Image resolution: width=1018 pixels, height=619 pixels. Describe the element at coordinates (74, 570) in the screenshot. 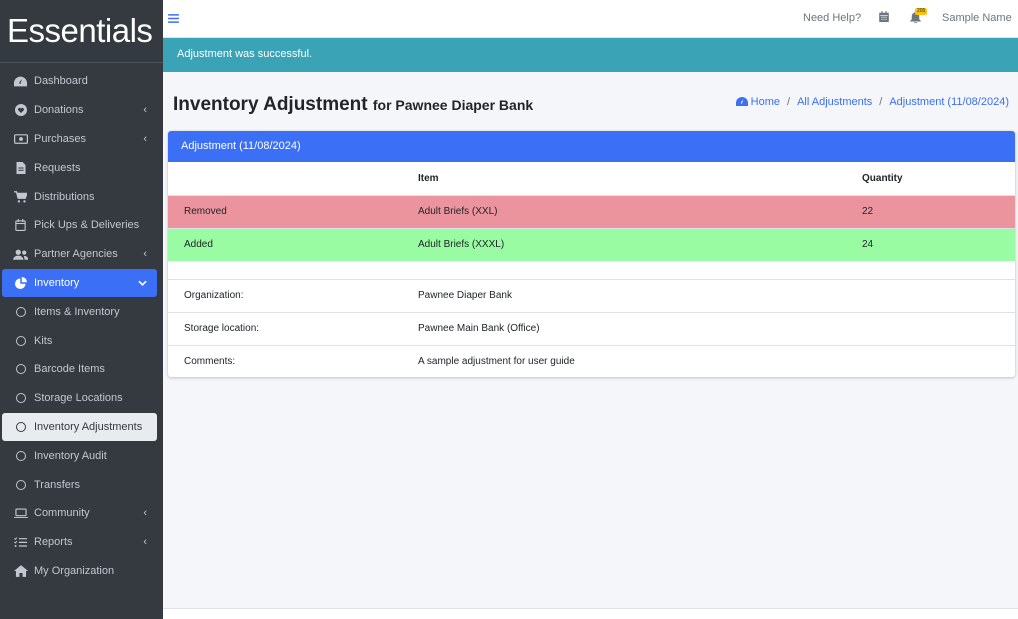

I see `sidebar-item-label: My Organization` at that location.